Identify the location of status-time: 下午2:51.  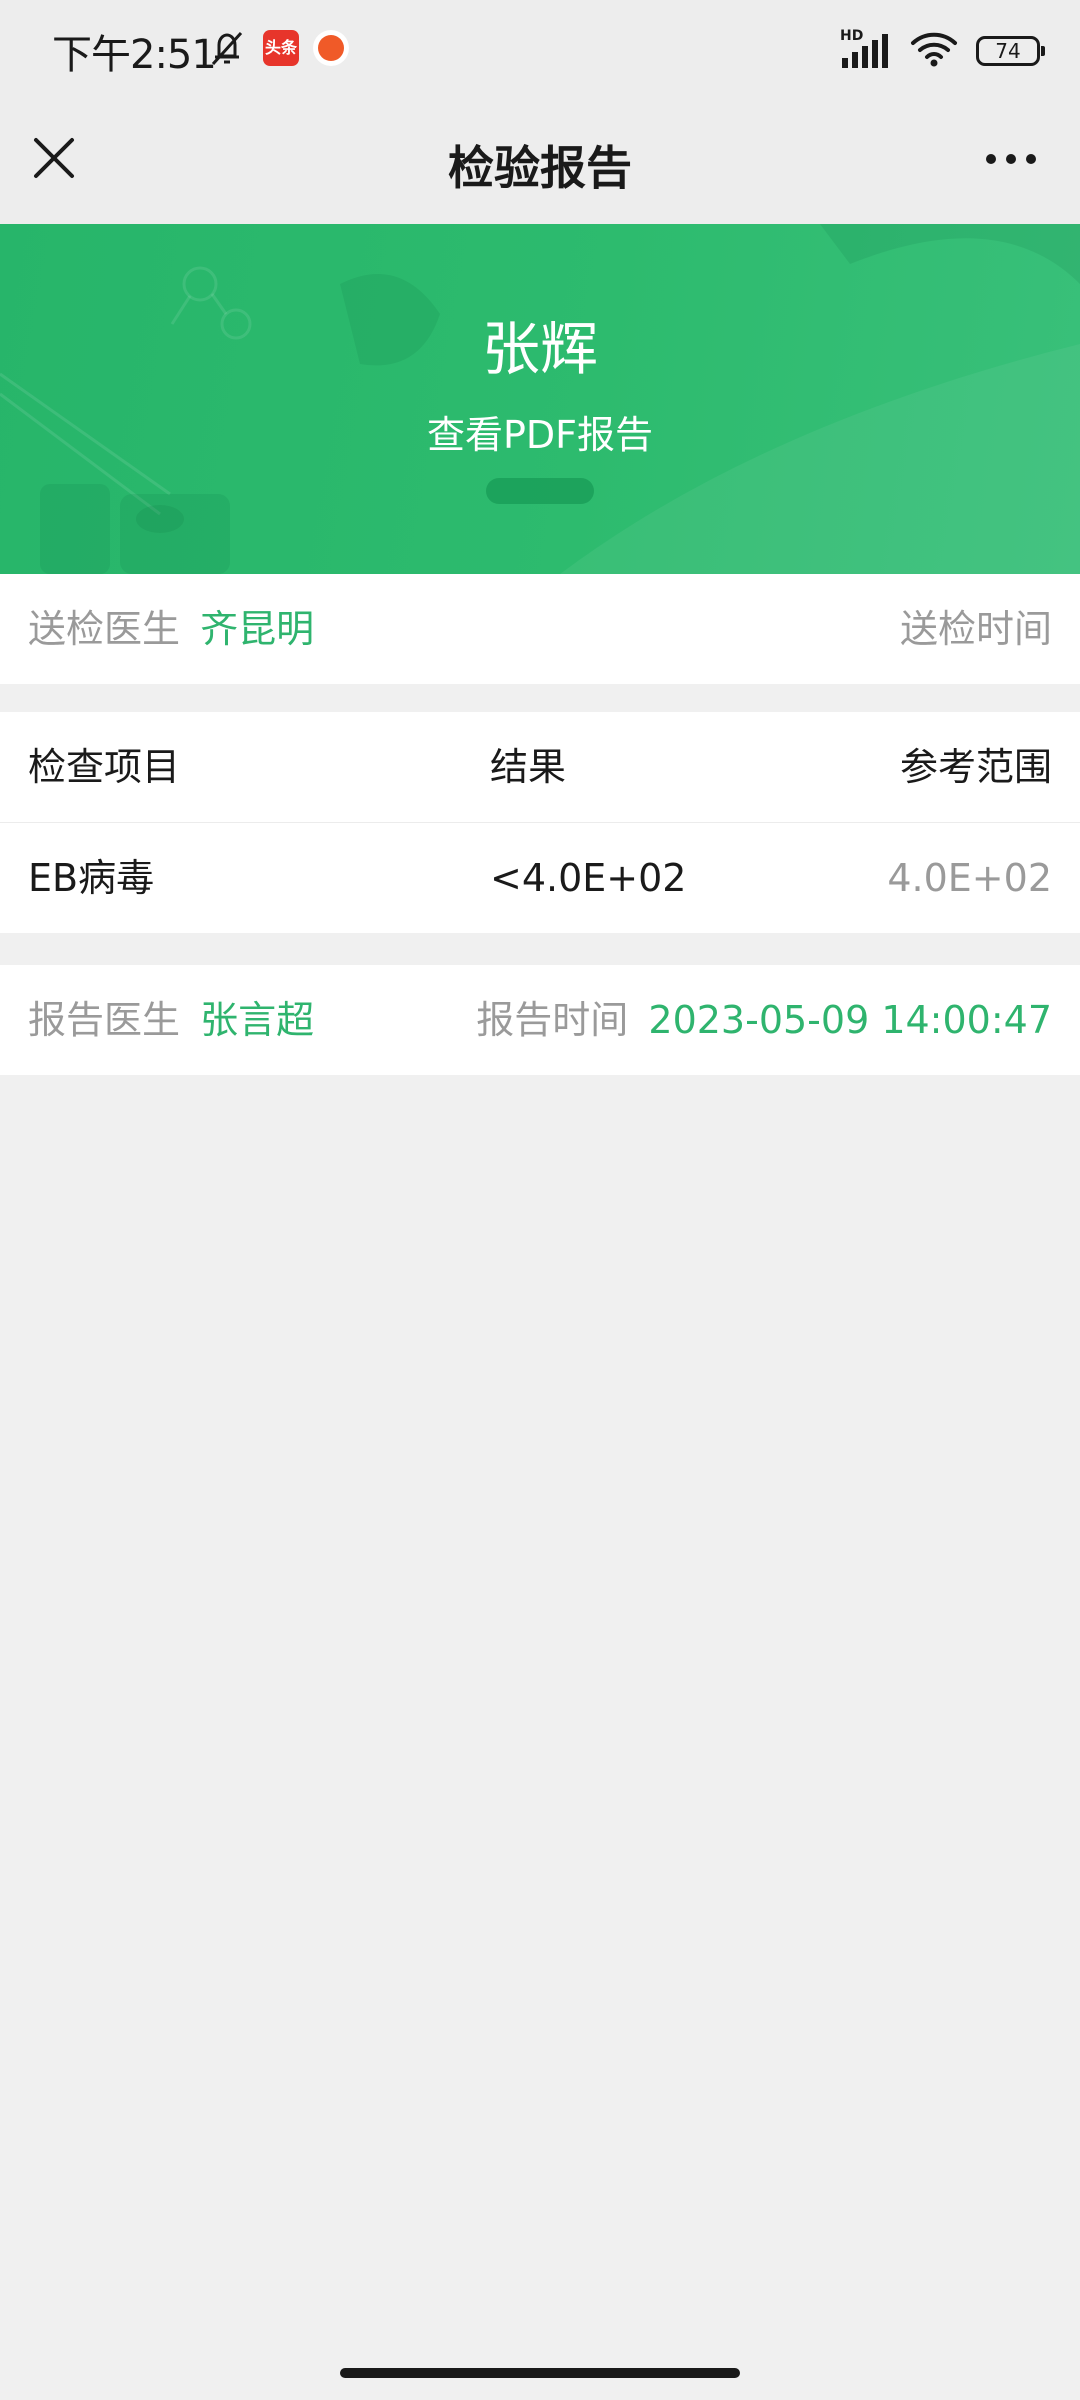
(134, 55).